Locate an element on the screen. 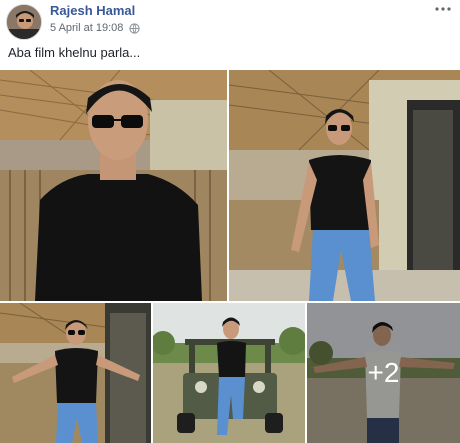  globe-icon is located at coordinates (135, 28).